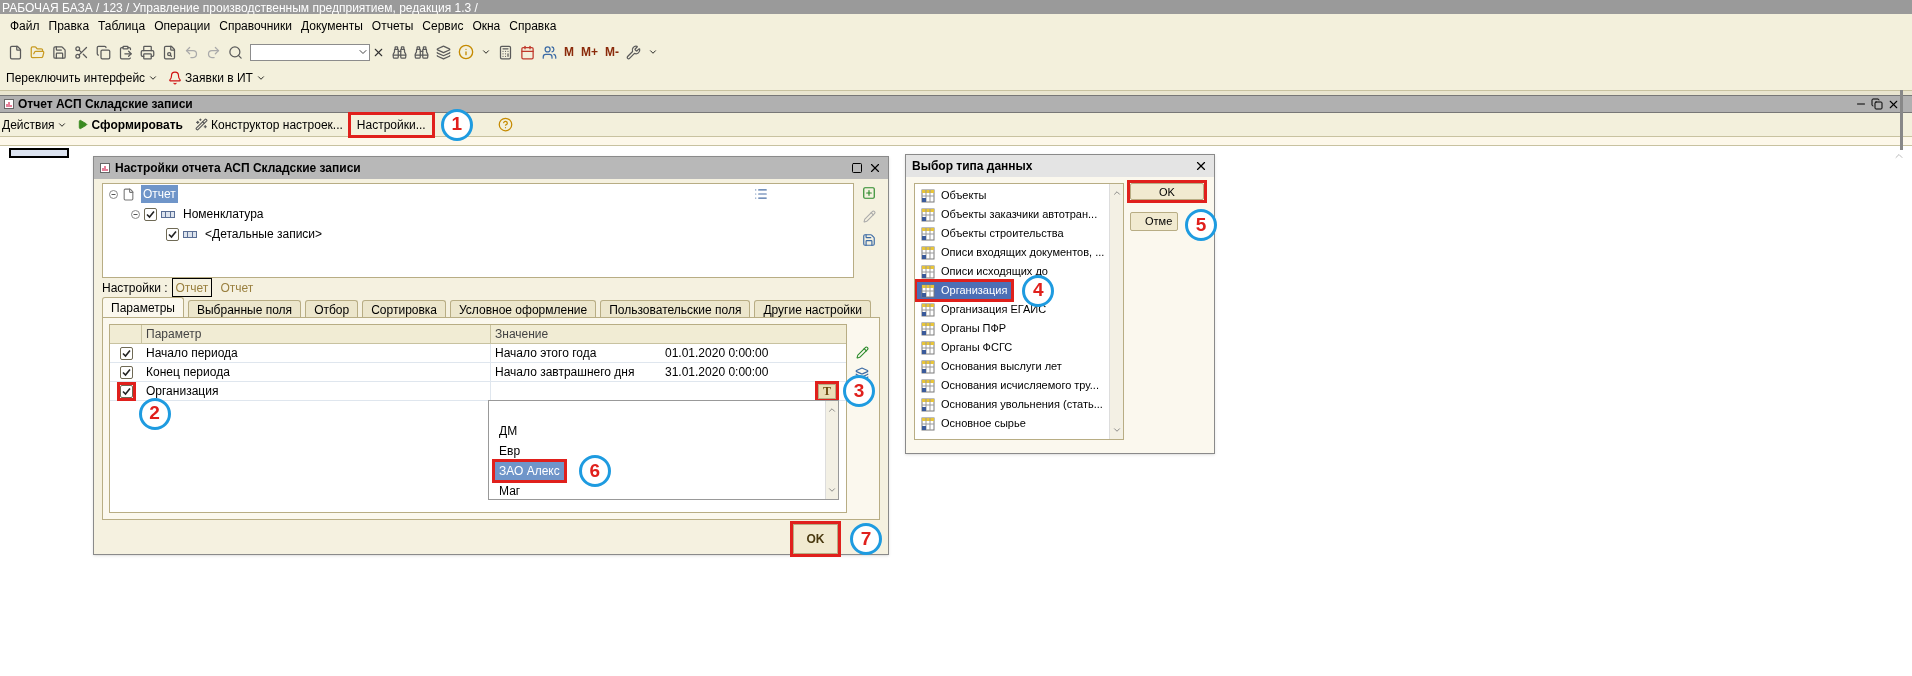 The width and height of the screenshot is (1912, 676). I want to click on pencil-icon, so click(862, 352).